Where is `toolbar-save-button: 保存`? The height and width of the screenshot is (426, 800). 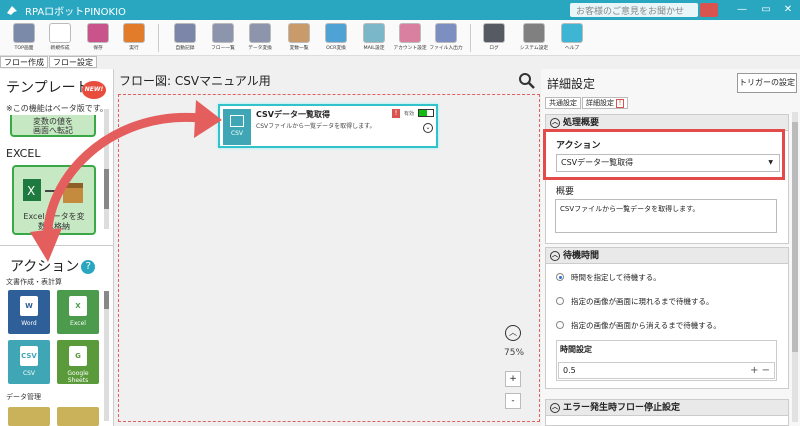
toolbar-save-button: 保存 is located at coordinates (98, 38).